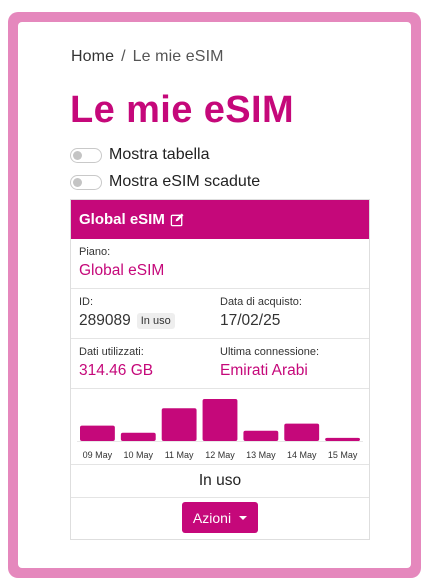 Image resolution: width=429 pixels, height=586 pixels. I want to click on status-badge: In uso, so click(155, 321).